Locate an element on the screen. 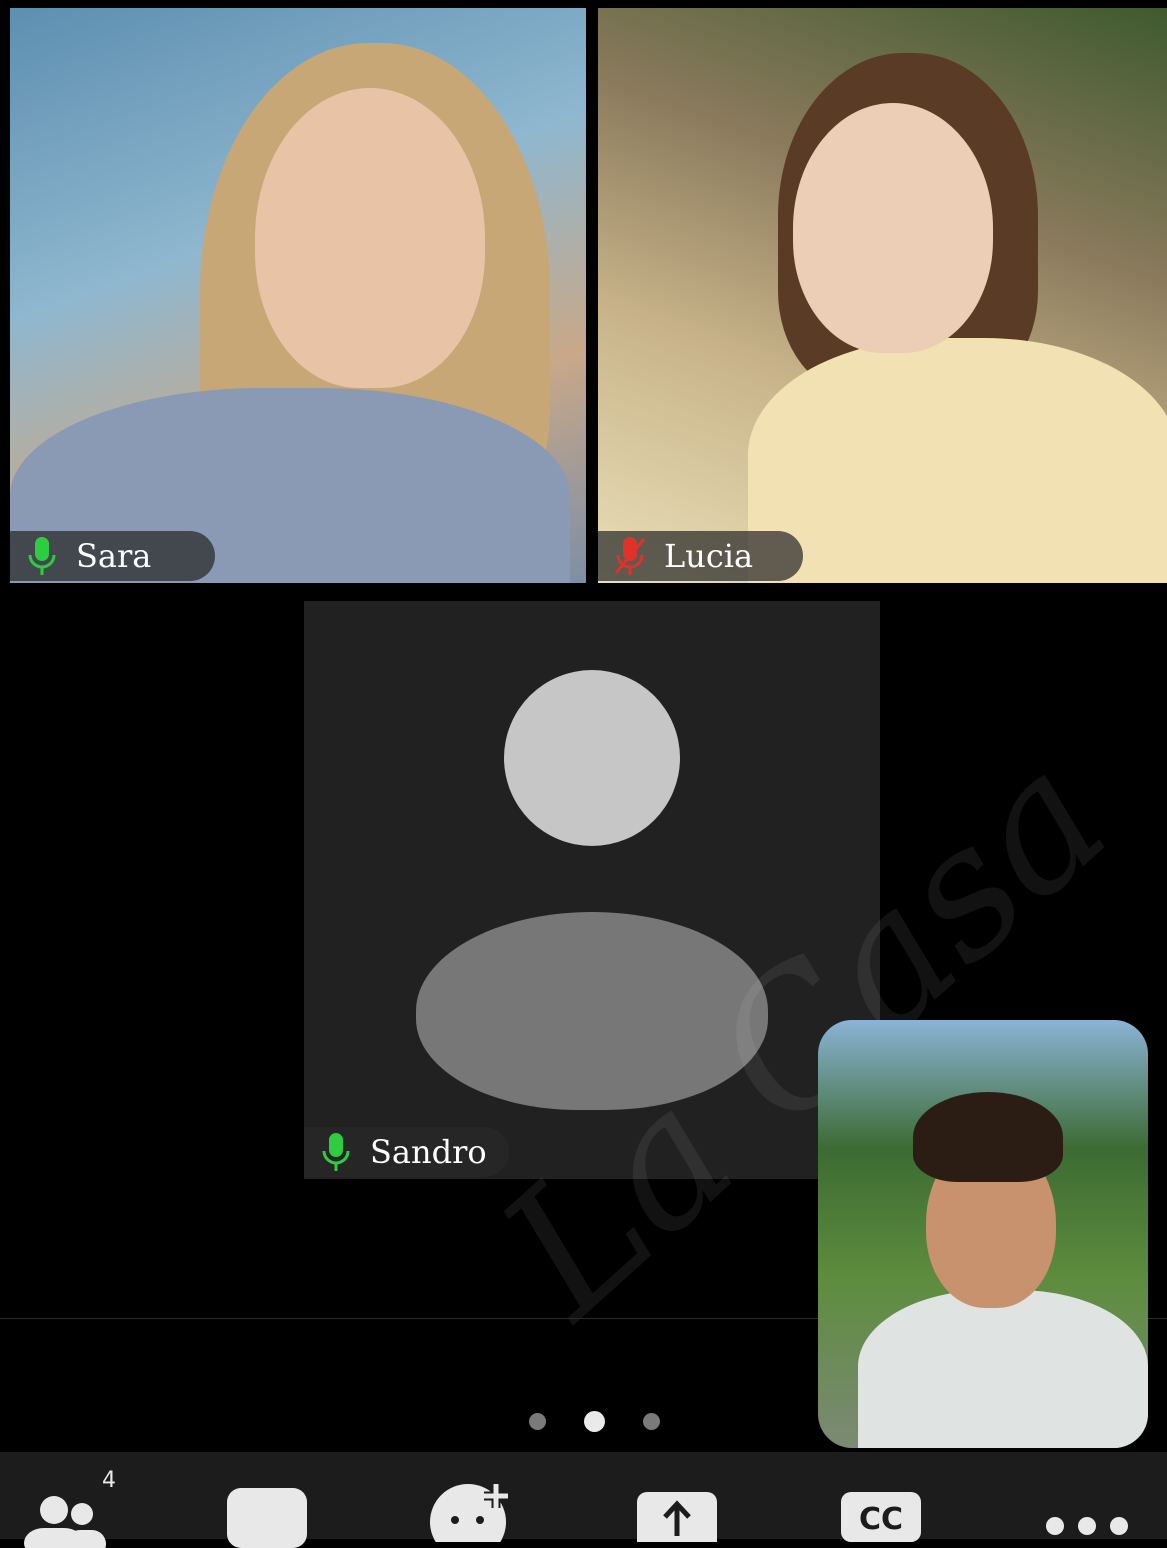  participant-name: Sara is located at coordinates (114, 556).